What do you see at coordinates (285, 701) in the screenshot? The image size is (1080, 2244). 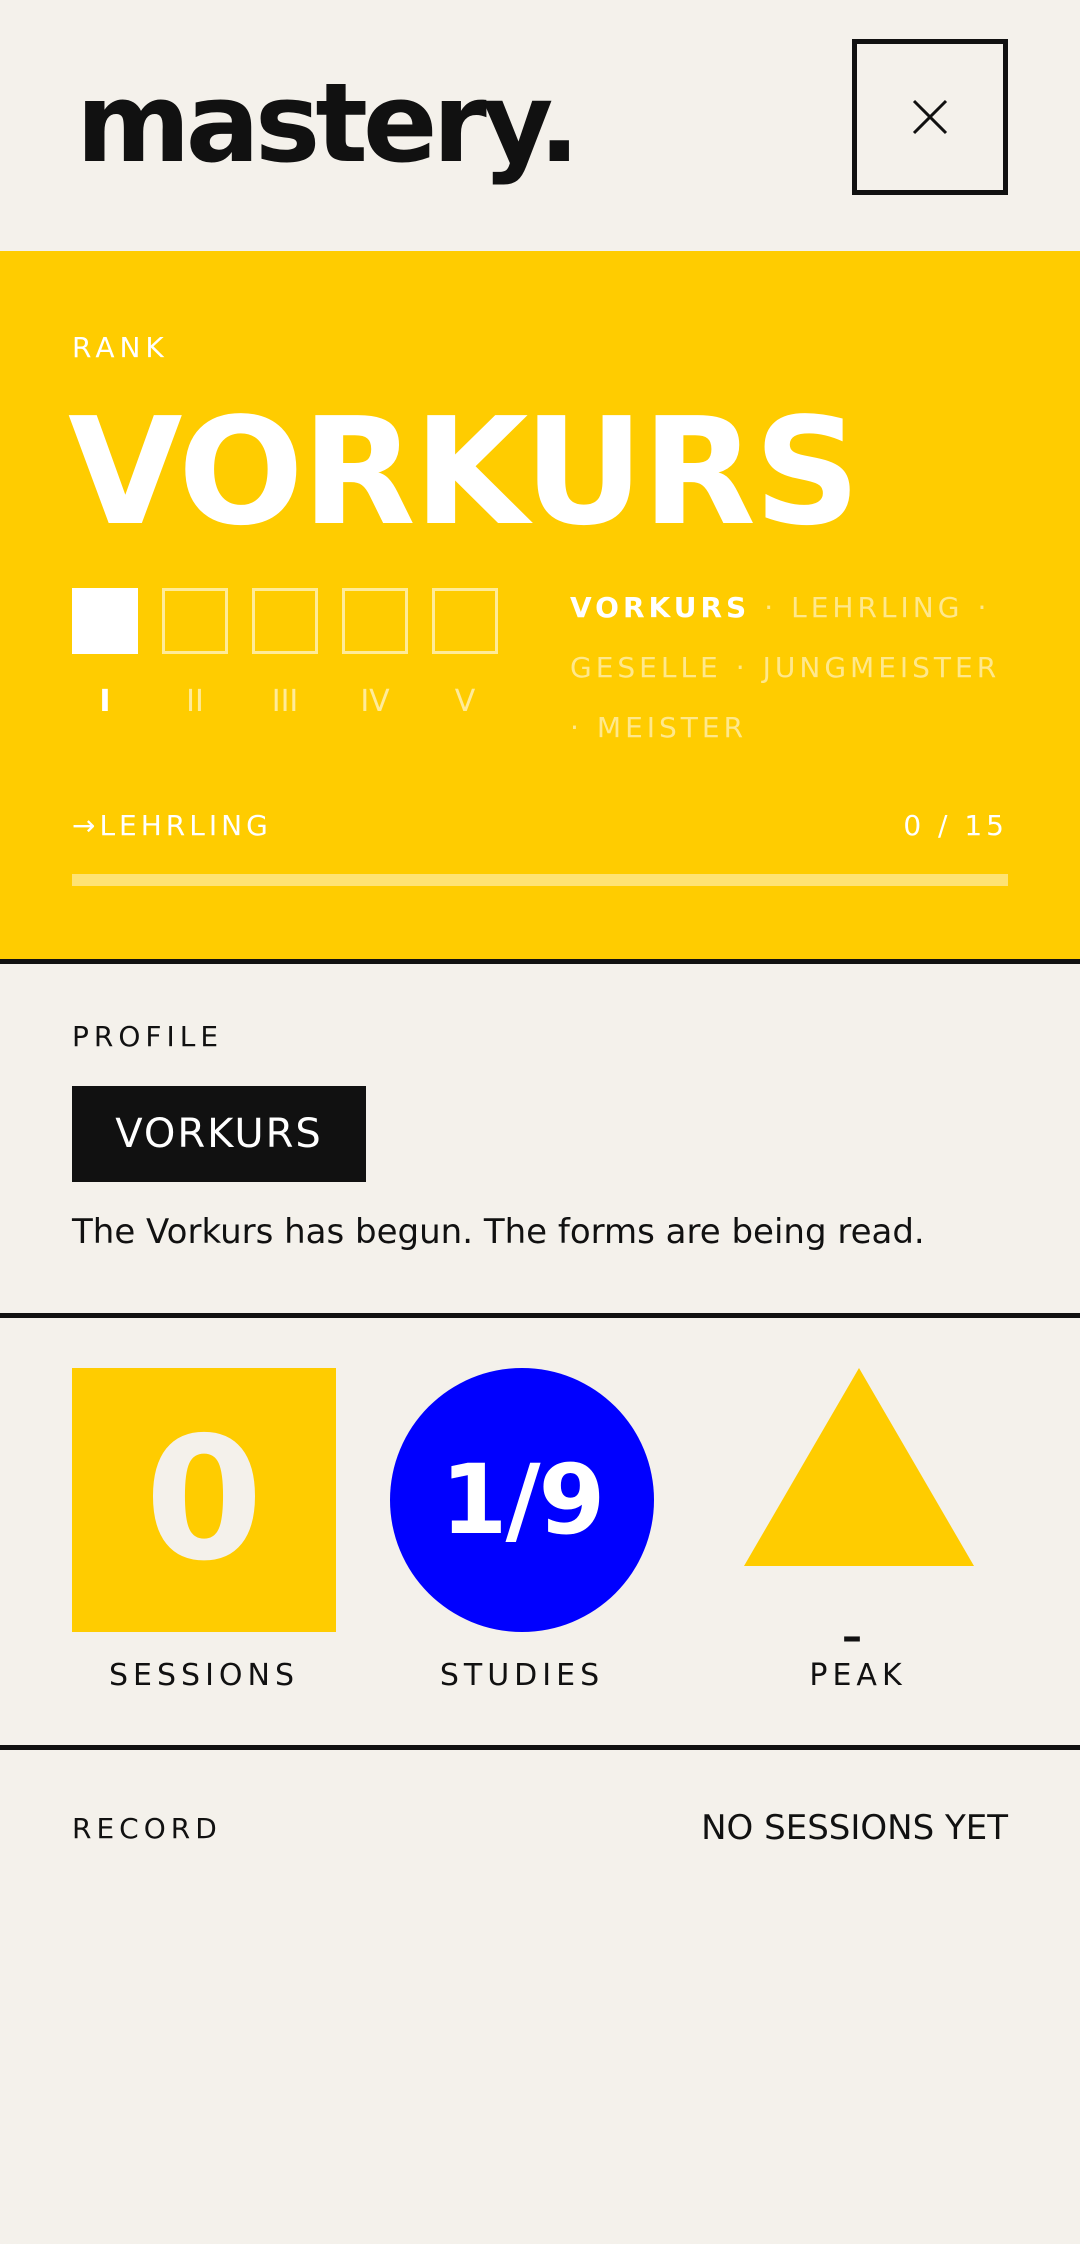 I see `tier-label-3: III` at bounding box center [285, 701].